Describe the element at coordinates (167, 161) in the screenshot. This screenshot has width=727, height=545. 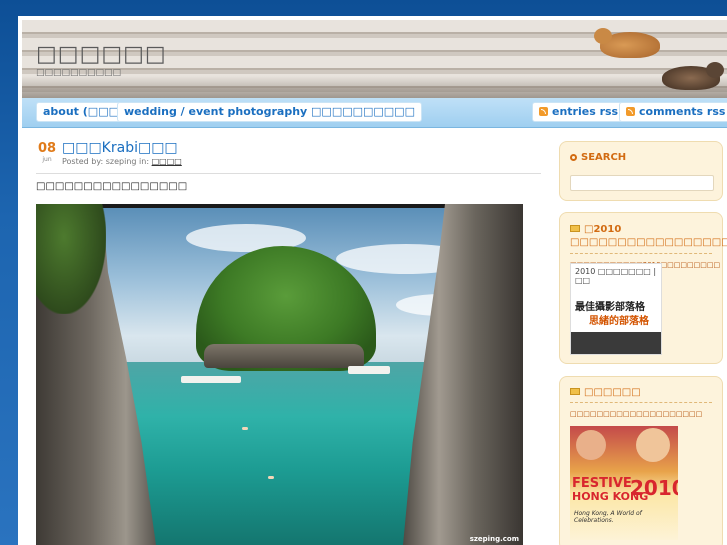
I see `post-category-link: □□□□` at that location.